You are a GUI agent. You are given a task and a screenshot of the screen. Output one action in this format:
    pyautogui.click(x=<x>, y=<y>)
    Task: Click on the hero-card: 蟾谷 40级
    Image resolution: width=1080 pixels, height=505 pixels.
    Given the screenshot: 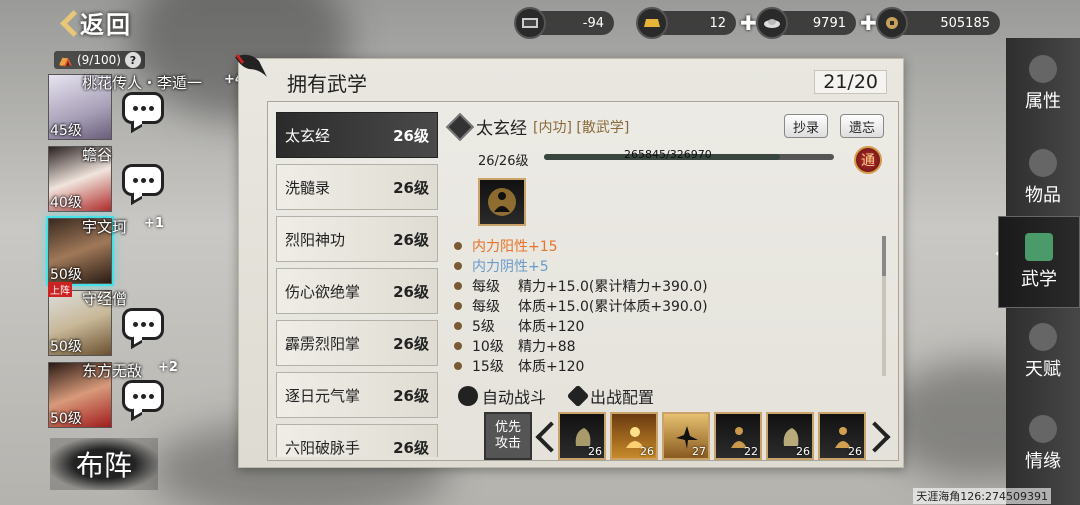 What is the action you would take?
    pyautogui.click(x=106, y=179)
    